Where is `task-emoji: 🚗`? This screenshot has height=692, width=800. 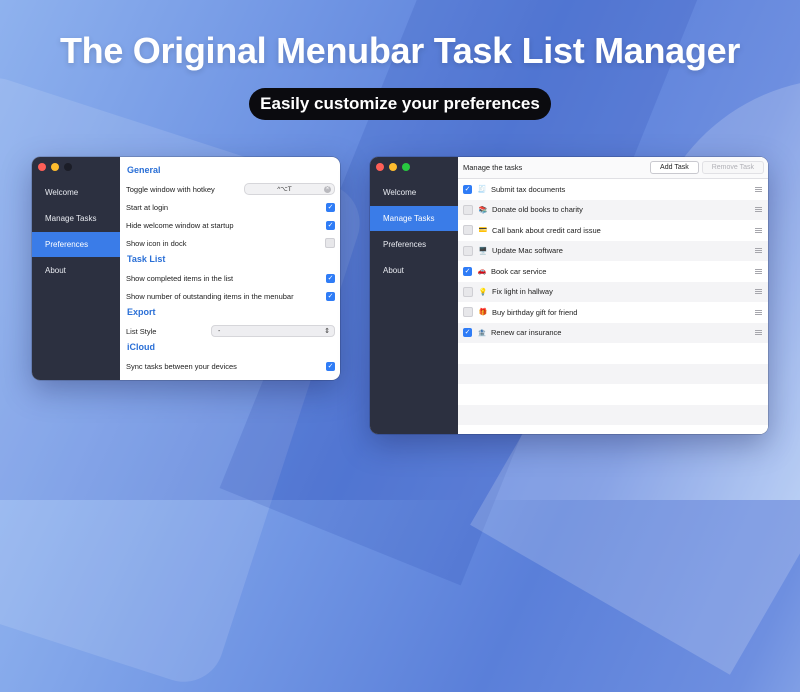
task-emoji: 🚗 is located at coordinates (482, 272).